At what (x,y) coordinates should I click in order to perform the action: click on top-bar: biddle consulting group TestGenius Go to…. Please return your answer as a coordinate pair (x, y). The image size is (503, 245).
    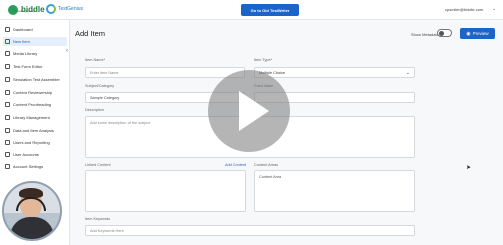
    Looking at the image, I should click on (251, 10).